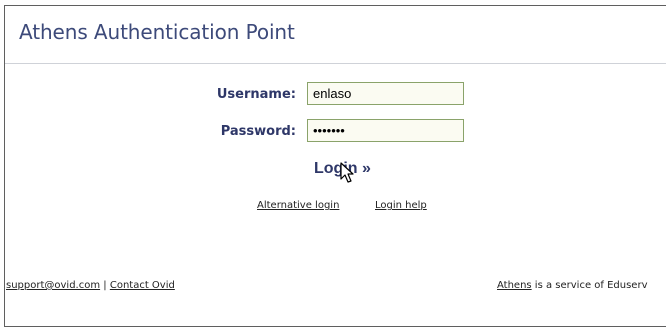 Image resolution: width=666 pixels, height=327 pixels. What do you see at coordinates (142, 285) in the screenshot?
I see `contact-ovid-link: Contact Ovid` at bounding box center [142, 285].